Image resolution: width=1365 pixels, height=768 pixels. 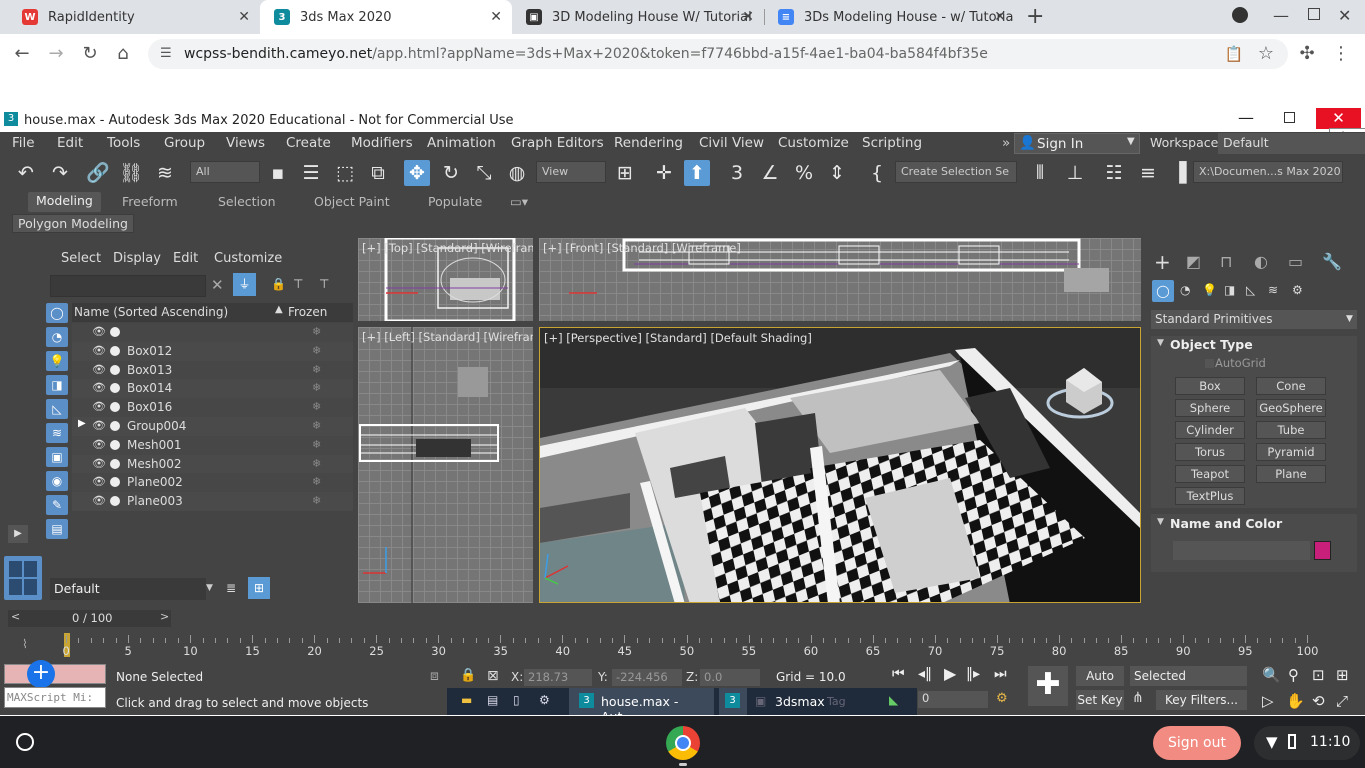 I want to click on tab-modeling-doc: ≡ 3Ds Modeling House - w/ Tutoria ✕, so click(x=890, y=17).